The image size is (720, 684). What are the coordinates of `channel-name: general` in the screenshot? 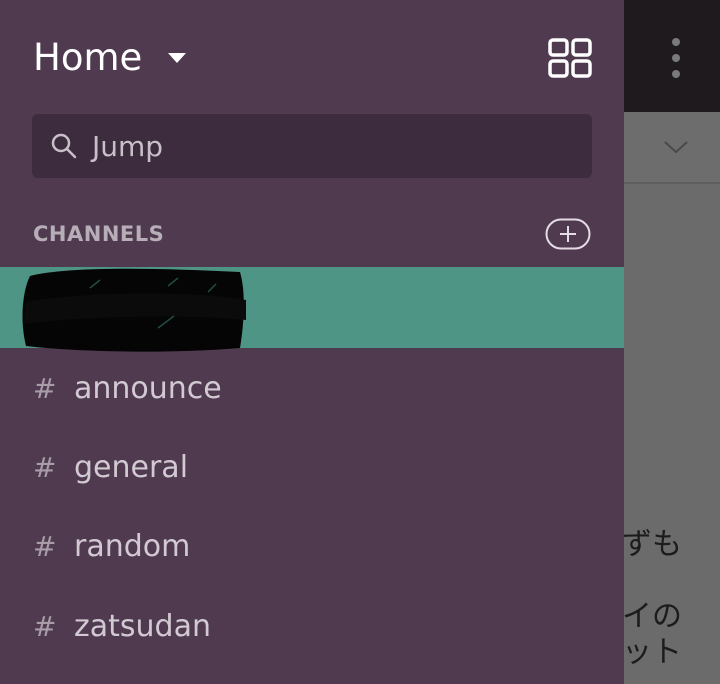 It's located at (131, 467).